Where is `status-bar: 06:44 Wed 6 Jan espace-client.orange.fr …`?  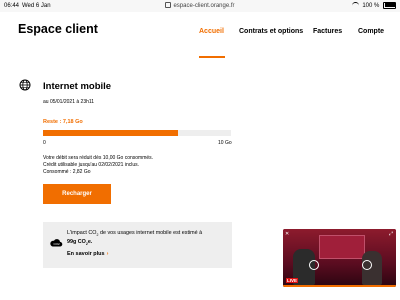
status-bar: 06:44 Wed 6 Jan espace-client.orange.fr … is located at coordinates (200, 6).